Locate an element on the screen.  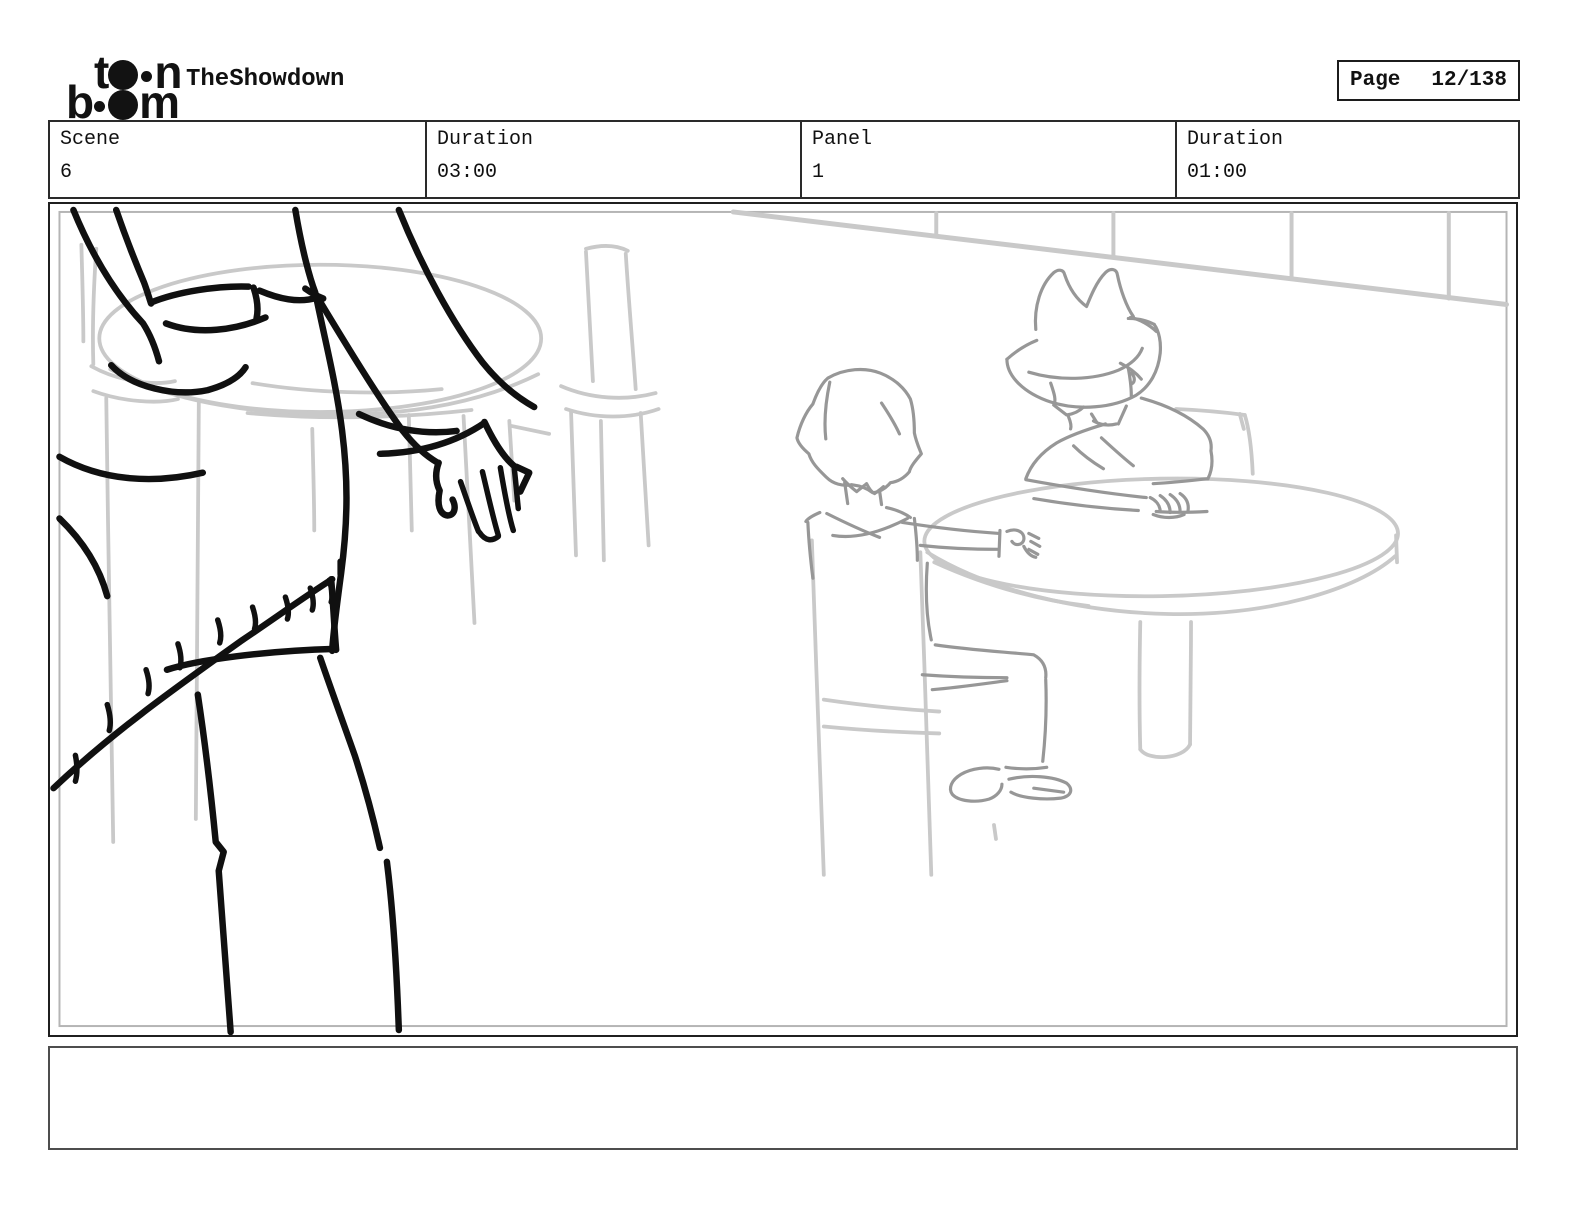
scene-cell: Scene 6 is located at coordinates (236, 159).